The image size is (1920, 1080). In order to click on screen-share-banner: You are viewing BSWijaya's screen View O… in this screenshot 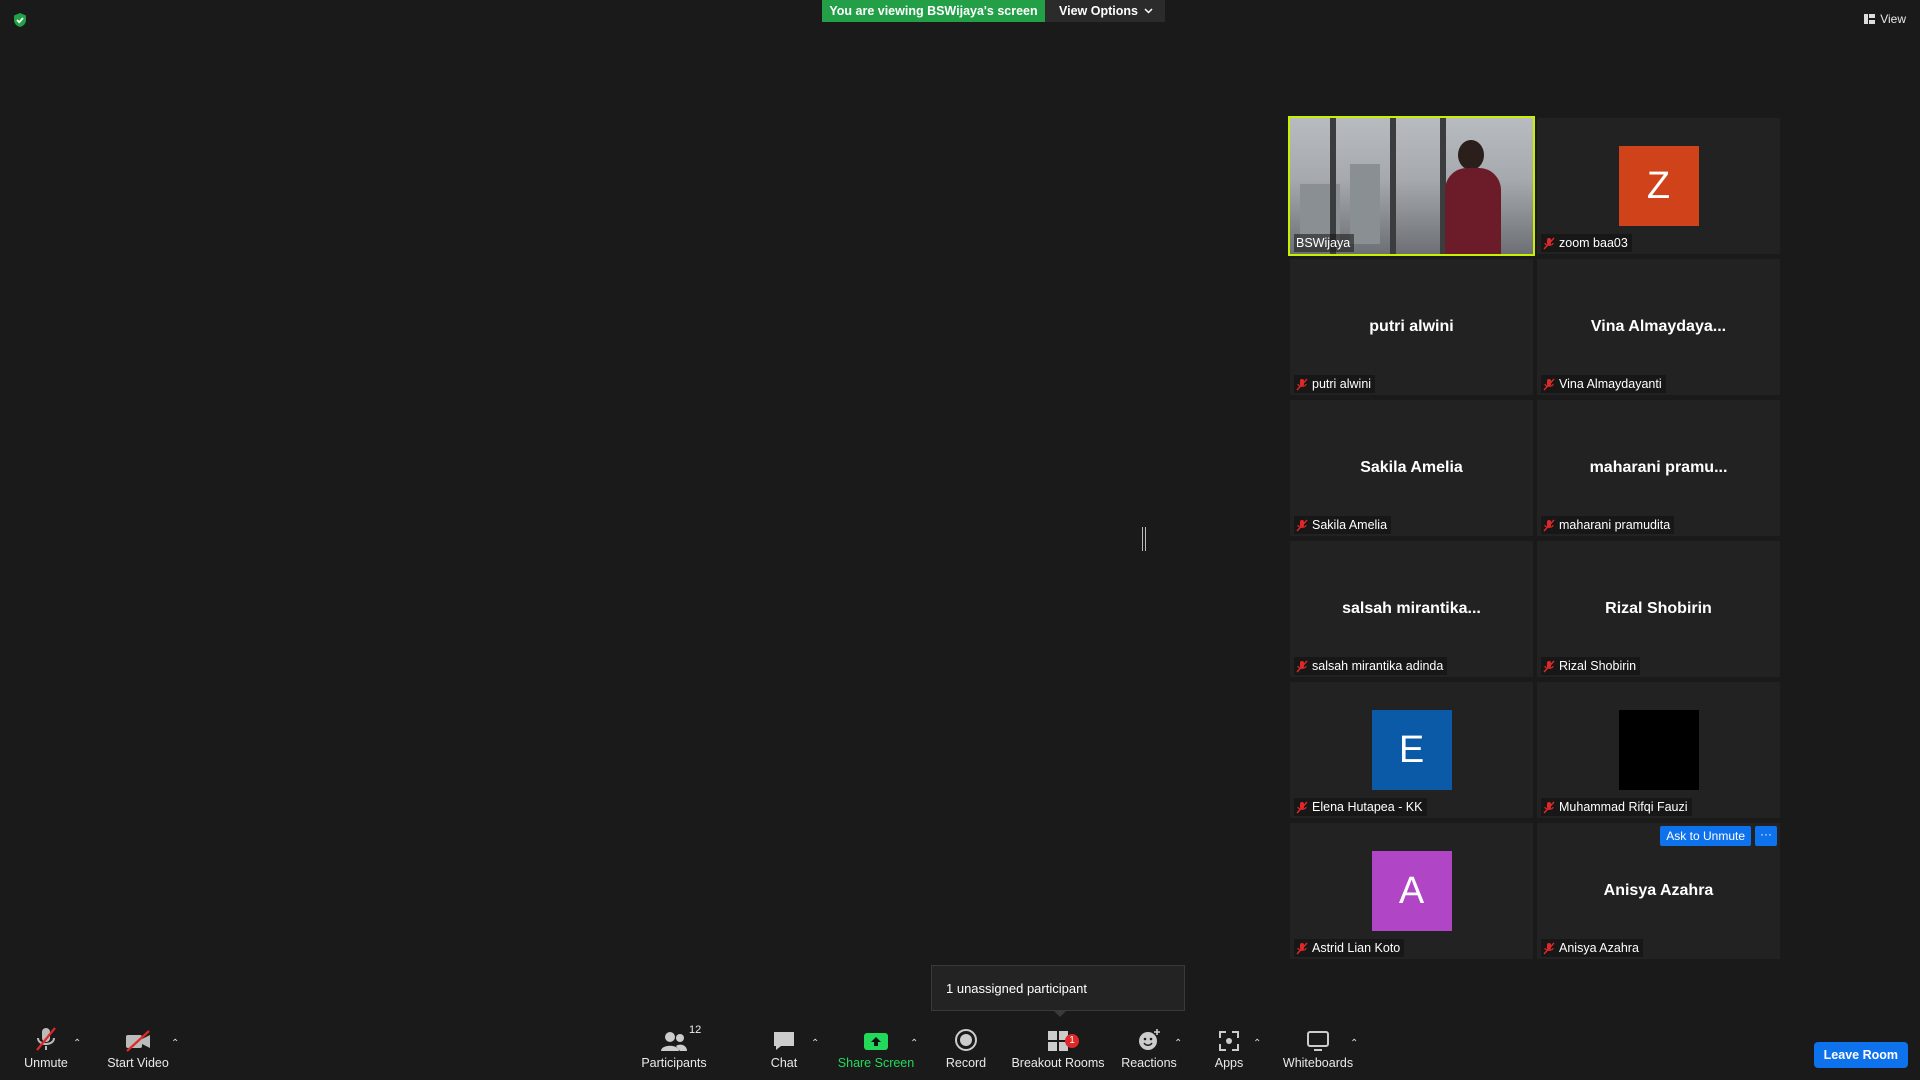, I will do `click(993, 11)`.